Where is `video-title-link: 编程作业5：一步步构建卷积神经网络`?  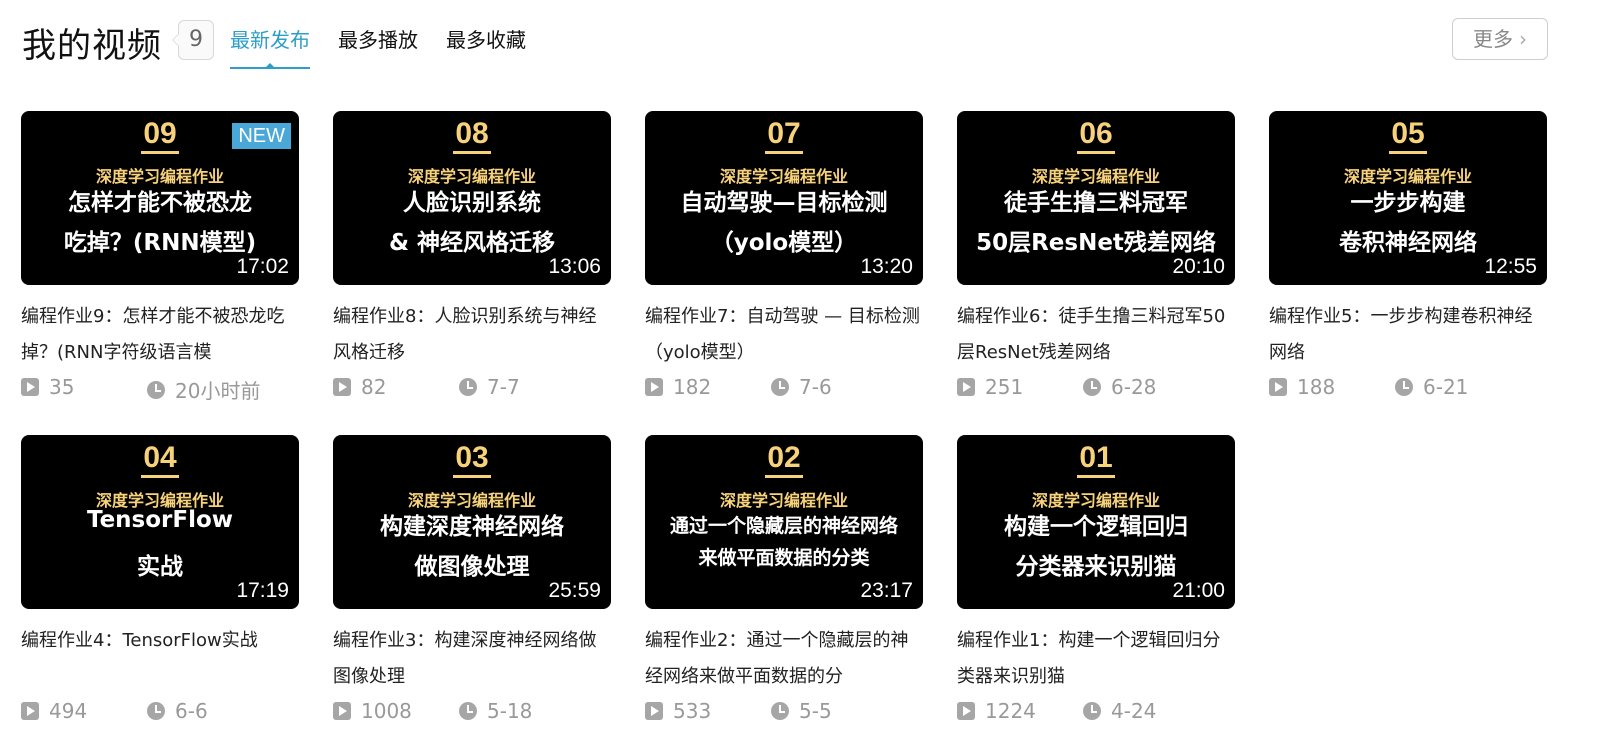
video-title-link: 编程作业5：一步步构建卷积神经网络 is located at coordinates (1408, 335).